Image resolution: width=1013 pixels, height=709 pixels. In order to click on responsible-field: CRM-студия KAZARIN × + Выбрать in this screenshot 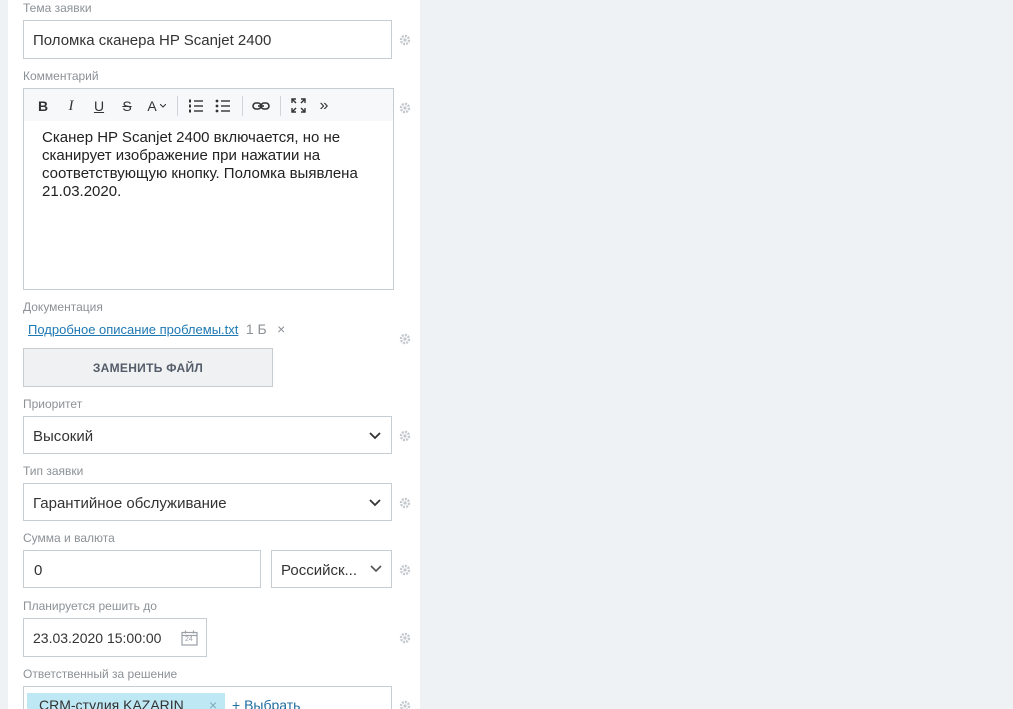, I will do `click(207, 697)`.